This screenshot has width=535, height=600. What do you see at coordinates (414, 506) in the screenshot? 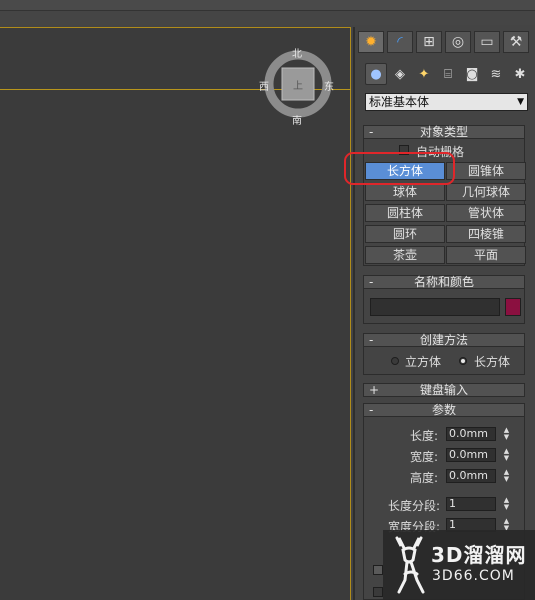
I see `length-segments-label: 长度分段:` at bounding box center [414, 506].